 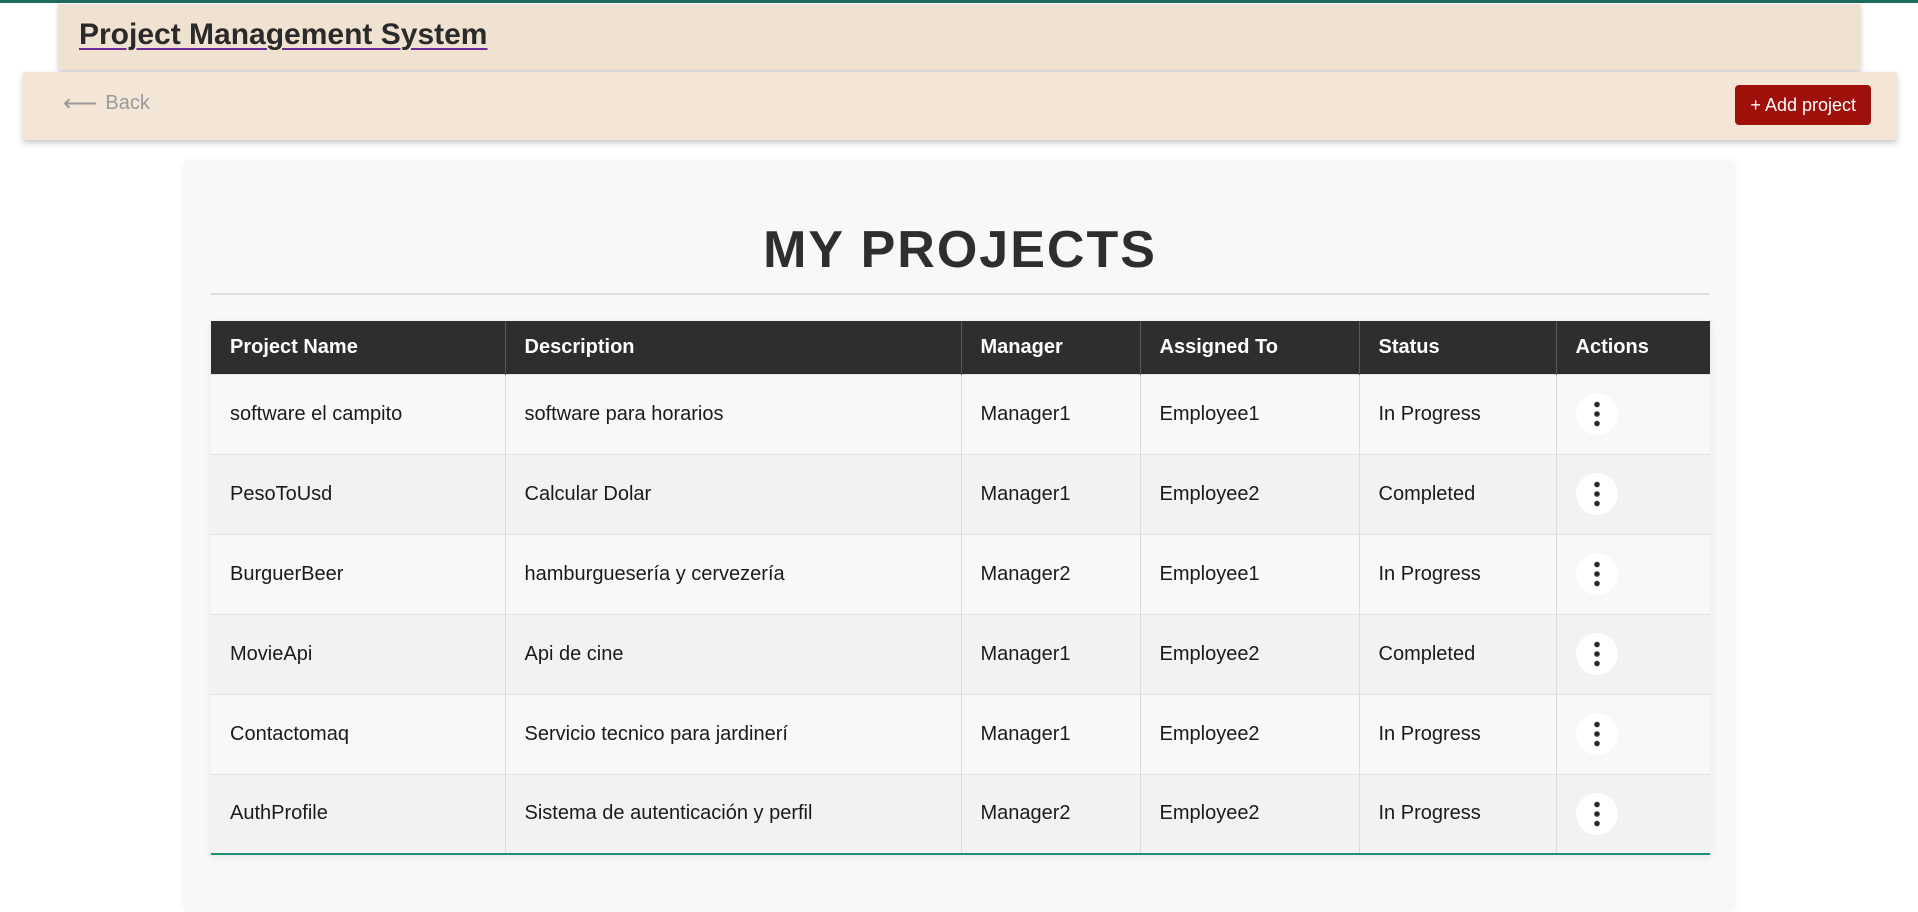 I want to click on column-header-manager: Manager, so click(x=1051, y=347).